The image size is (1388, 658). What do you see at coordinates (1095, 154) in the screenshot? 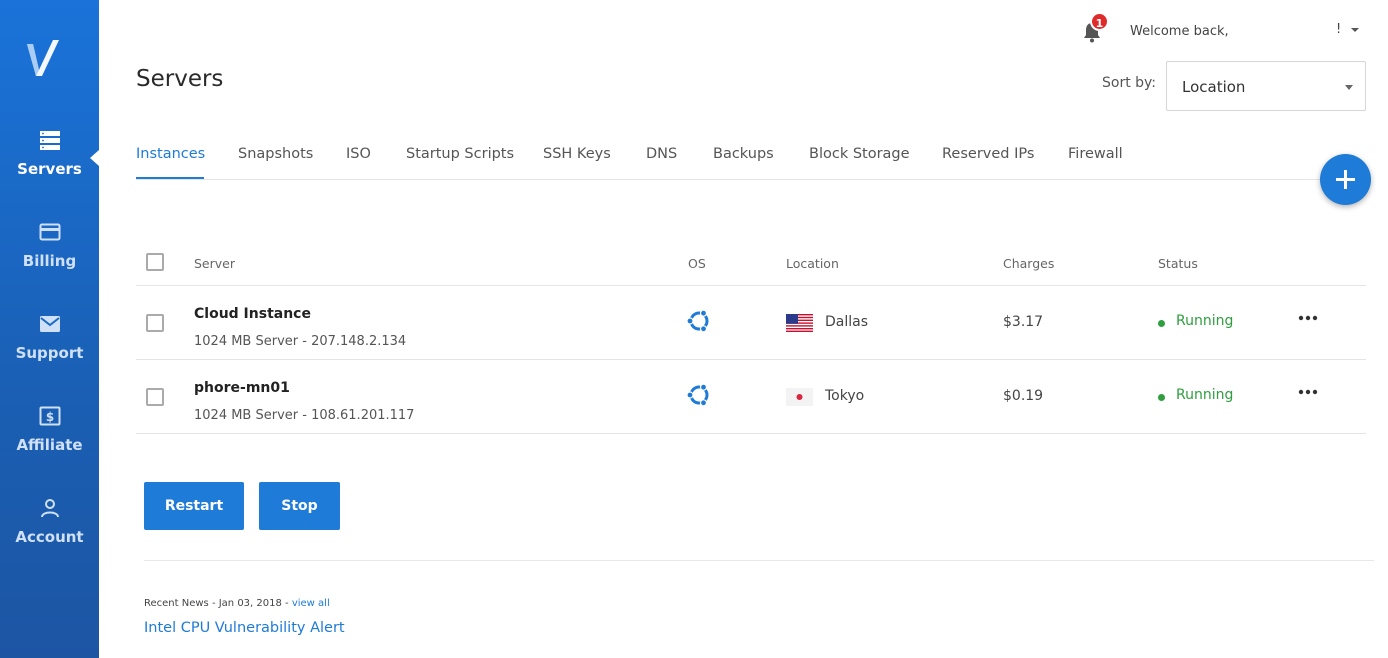
I see `tab-firewall: Firewall` at bounding box center [1095, 154].